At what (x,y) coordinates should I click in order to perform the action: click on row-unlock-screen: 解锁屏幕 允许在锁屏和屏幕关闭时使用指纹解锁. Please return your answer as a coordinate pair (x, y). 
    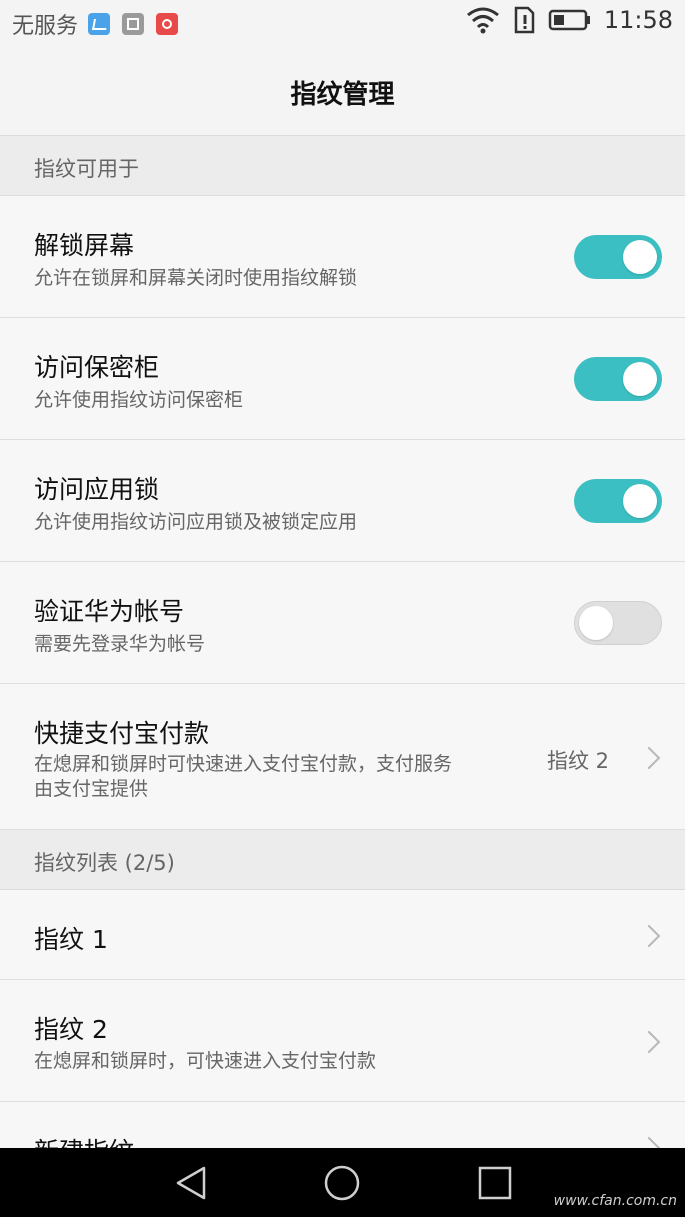
    Looking at the image, I should click on (342, 257).